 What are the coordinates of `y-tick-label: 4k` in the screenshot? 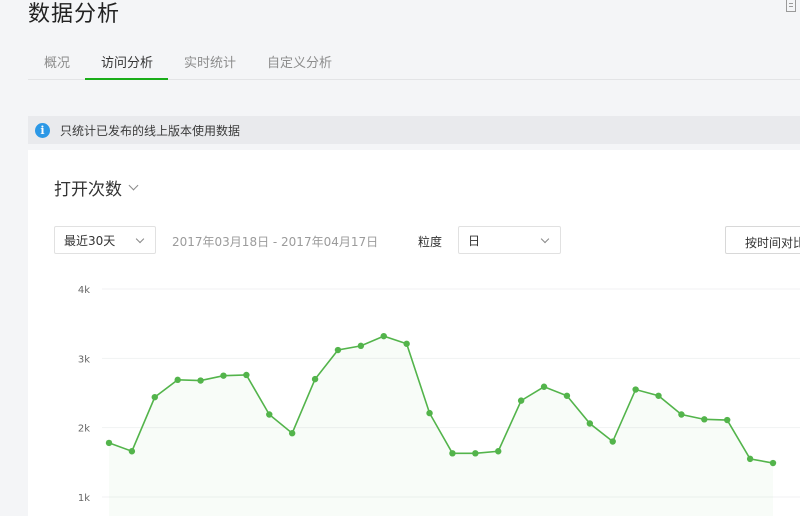 It's located at (84, 290).